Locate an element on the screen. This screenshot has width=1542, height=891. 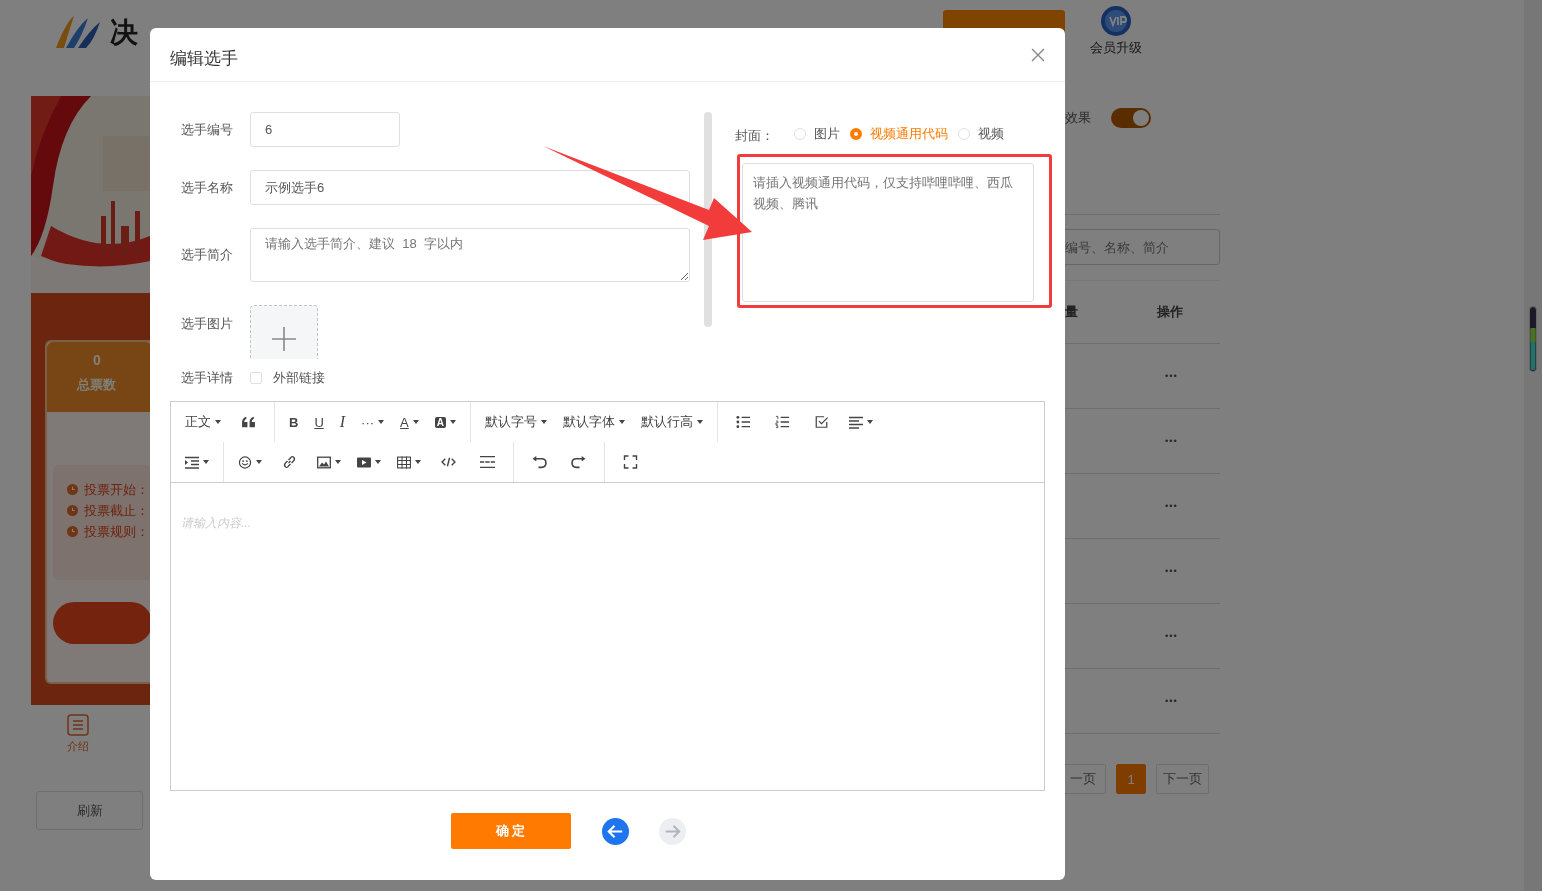
paragraph-dropdown: 正文 is located at coordinates (203, 422).